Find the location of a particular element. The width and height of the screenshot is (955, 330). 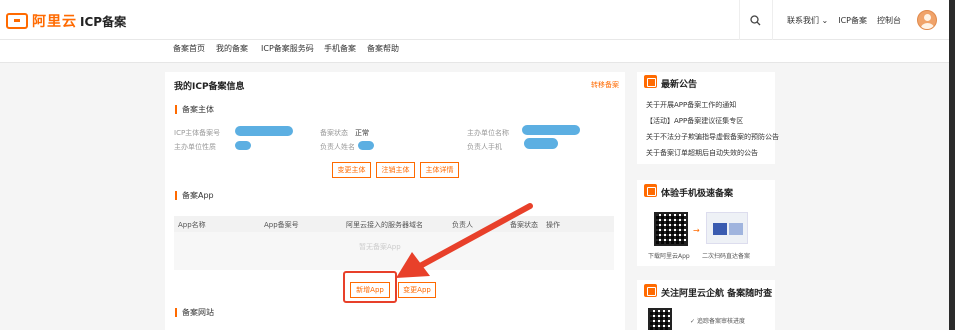

follow-title: 关注阿里云企航 备案随时查 is located at coordinates (717, 294).